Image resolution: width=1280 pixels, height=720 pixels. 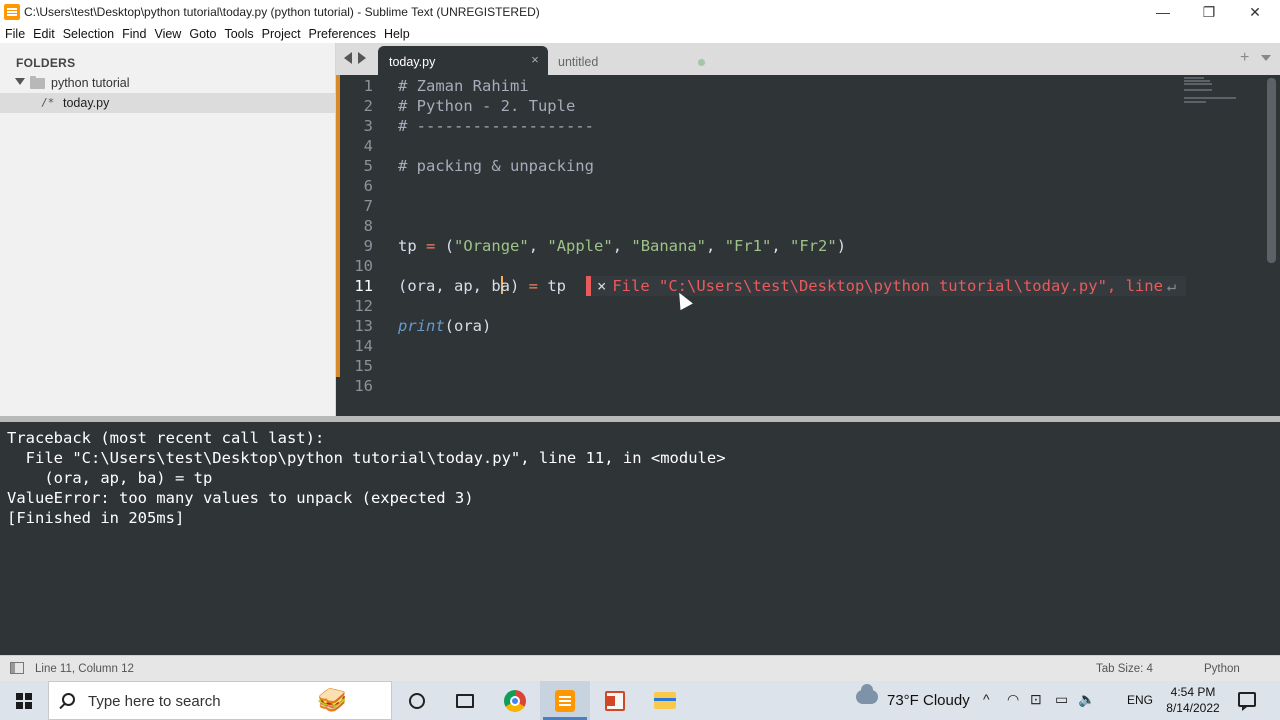 I want to click on code-line: 12, so click(x=761, y=306).